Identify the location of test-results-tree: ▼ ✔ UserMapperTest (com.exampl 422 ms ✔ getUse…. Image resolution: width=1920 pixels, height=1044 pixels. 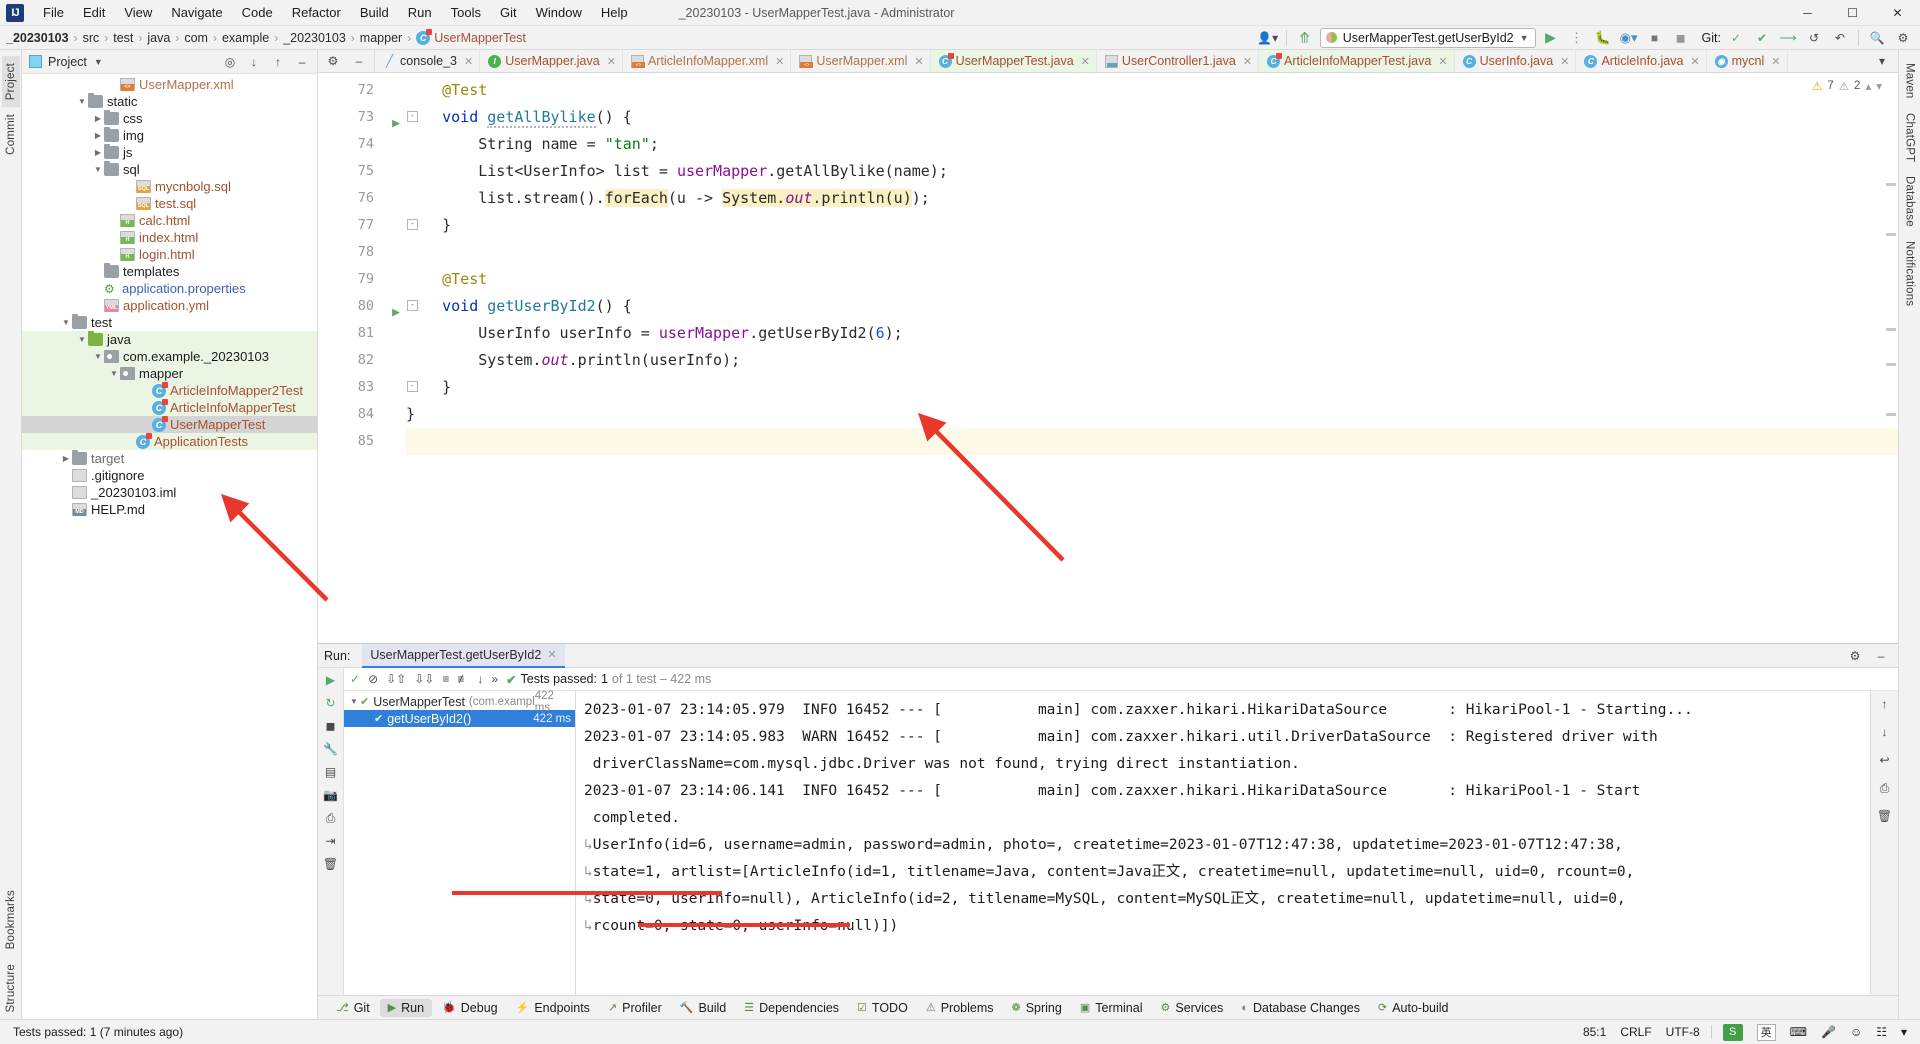
(460, 842).